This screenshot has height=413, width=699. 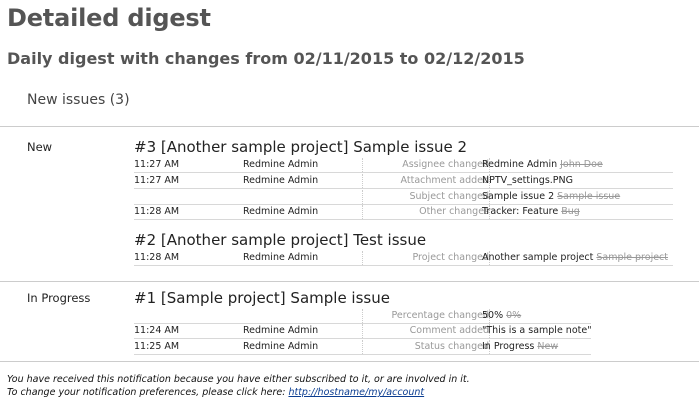 What do you see at coordinates (581, 164) in the screenshot?
I see `old-value: John Doe` at bounding box center [581, 164].